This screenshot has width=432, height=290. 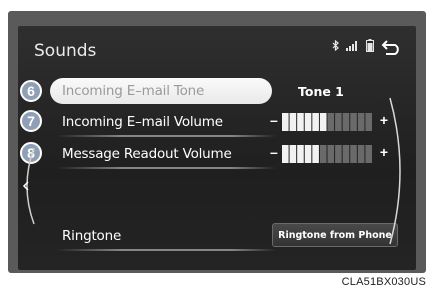 What do you see at coordinates (65, 51) in the screenshot?
I see `page-title: Sounds` at bounding box center [65, 51].